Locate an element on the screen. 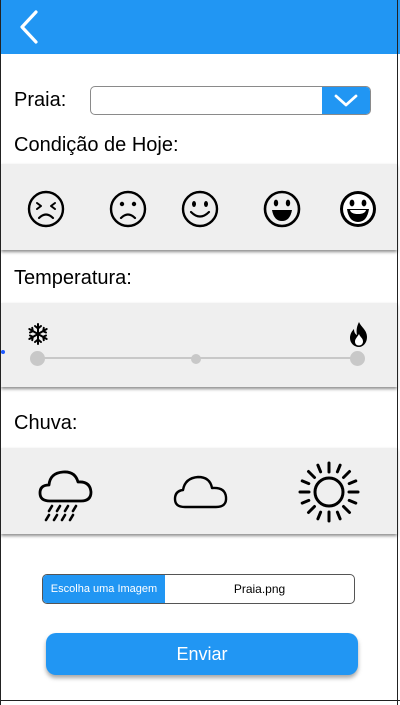 This screenshot has width=400, height=705. edge-marker is located at coordinates (3, 352).